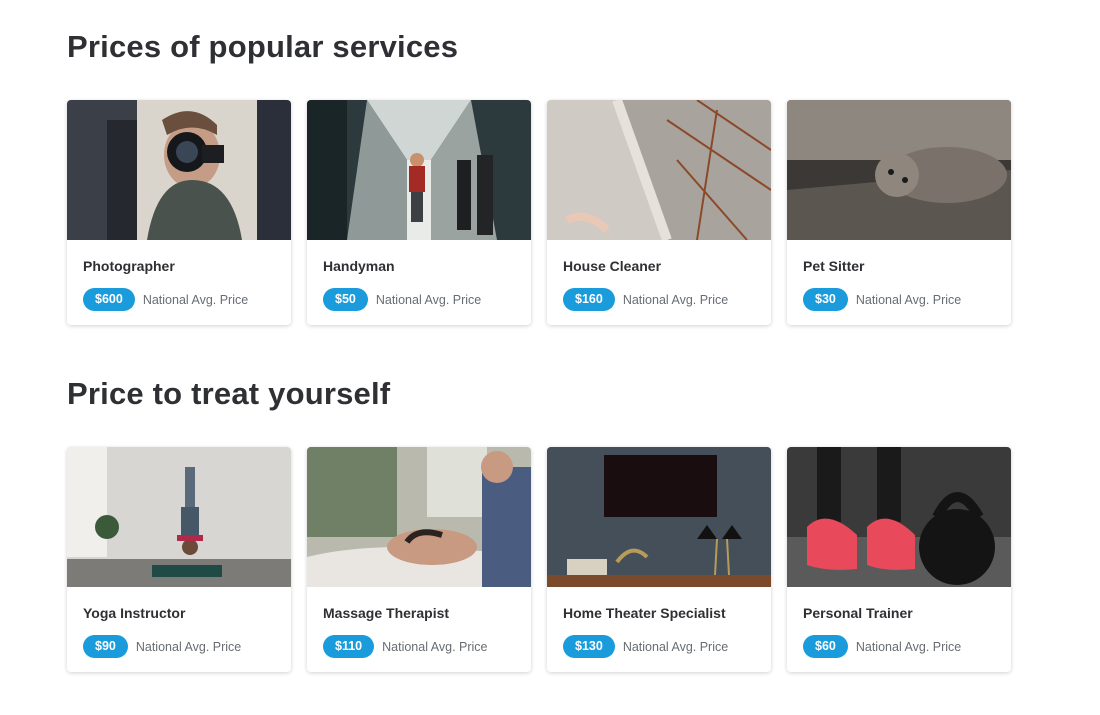  I want to click on photographer-photo, so click(179, 170).